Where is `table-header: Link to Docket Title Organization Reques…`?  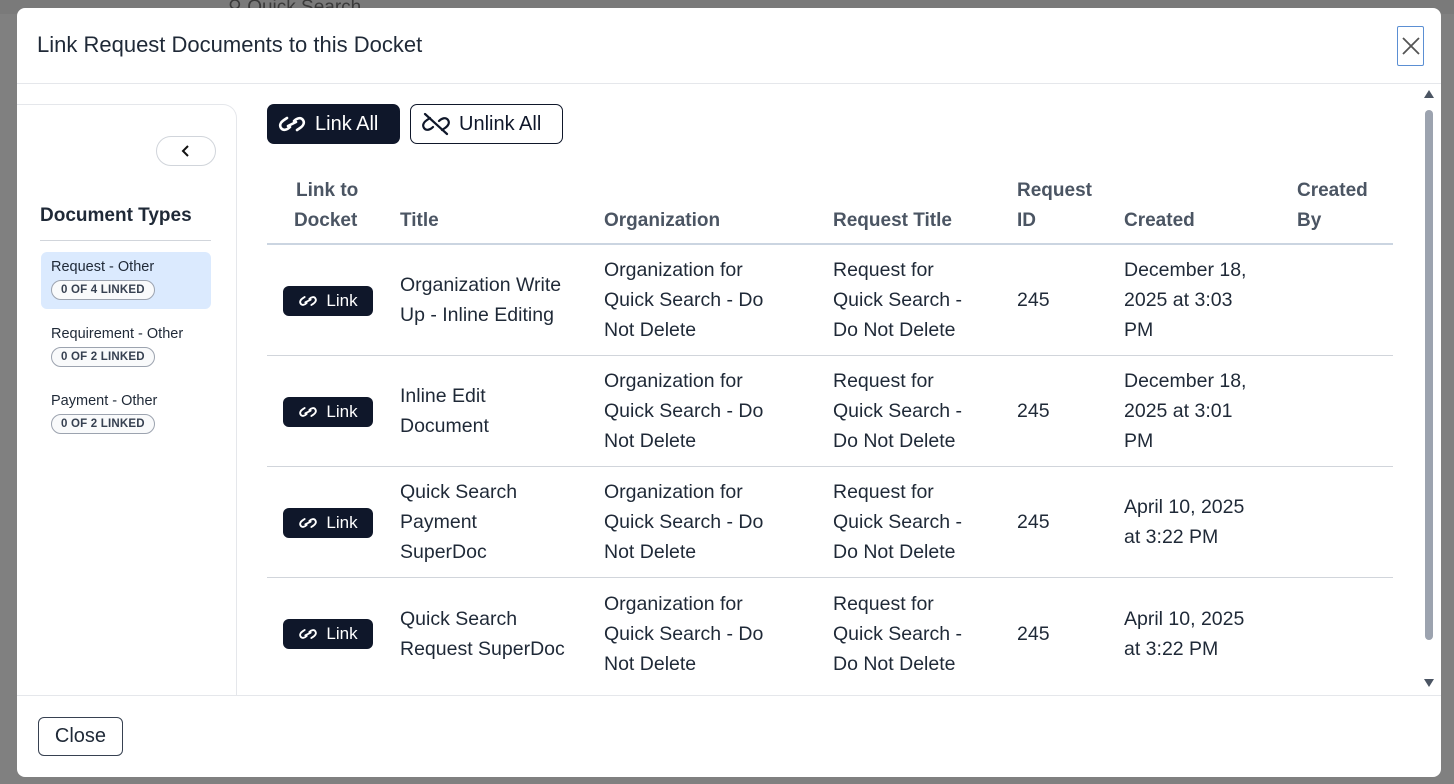 table-header: Link to Docket Title Organization Reques… is located at coordinates (830, 207).